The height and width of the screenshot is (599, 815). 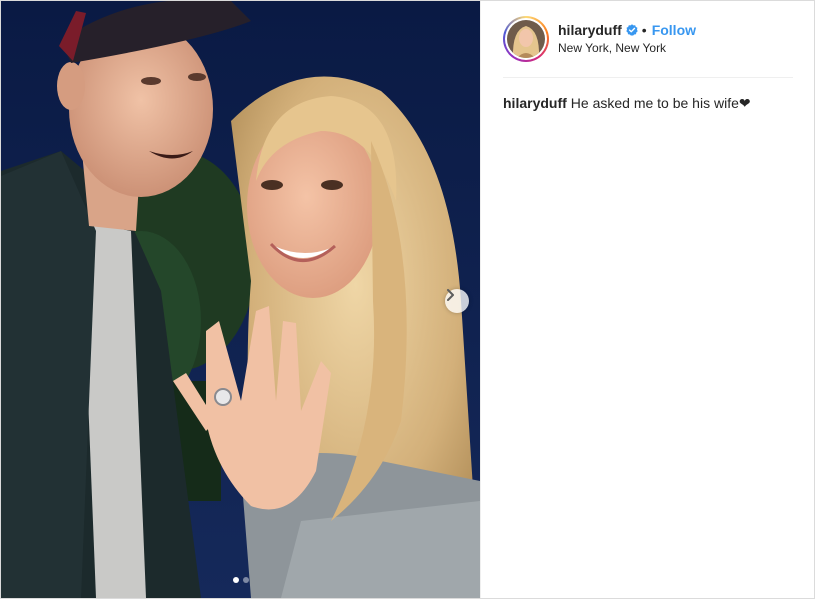 I want to click on header-text: hilaryduff • Follow New York, New York, so click(x=627, y=38).